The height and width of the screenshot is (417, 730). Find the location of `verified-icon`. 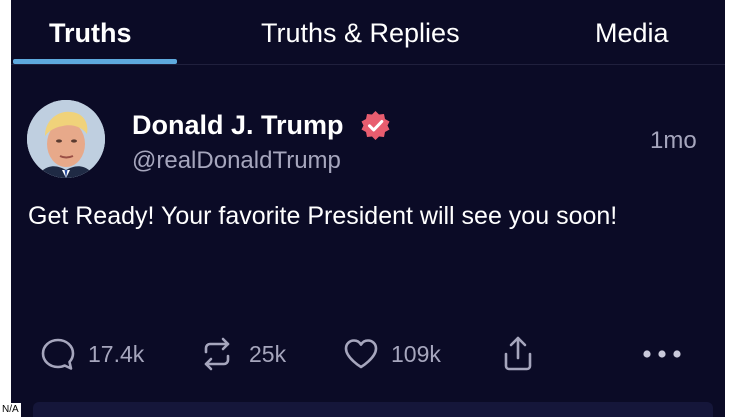

verified-icon is located at coordinates (375, 125).